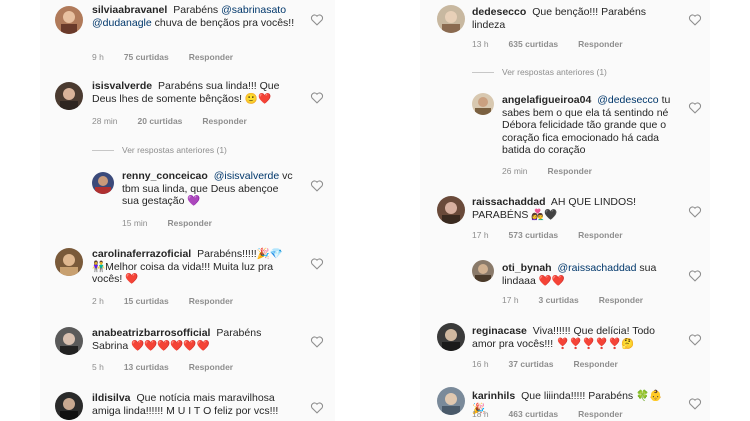  I want to click on comment-time: 28 min, so click(105, 121).